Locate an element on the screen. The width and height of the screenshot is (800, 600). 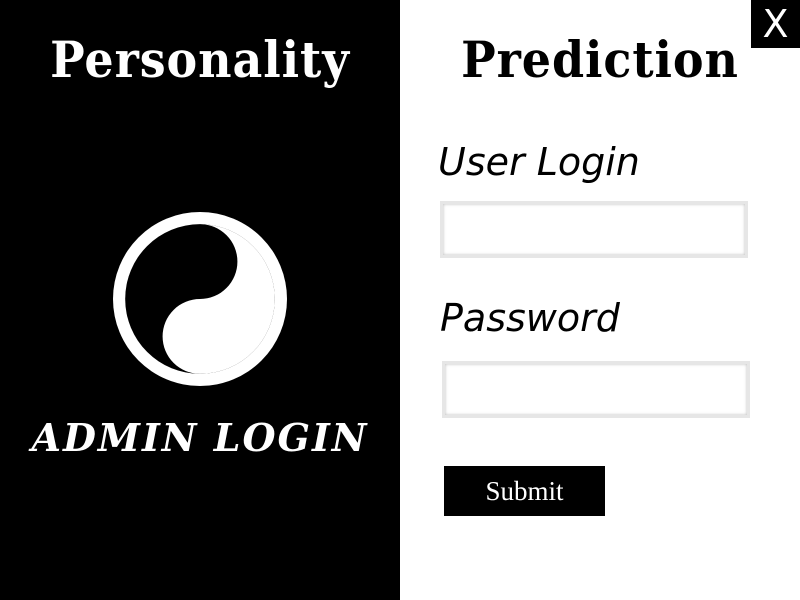
password-input is located at coordinates (596, 389).